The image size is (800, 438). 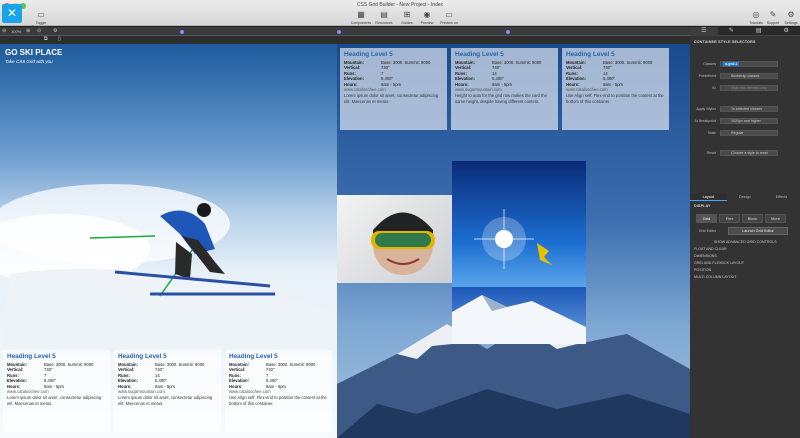 What do you see at coordinates (706, 109) in the screenshot?
I see `apply-styles-label: Apply Styles` at bounding box center [706, 109].